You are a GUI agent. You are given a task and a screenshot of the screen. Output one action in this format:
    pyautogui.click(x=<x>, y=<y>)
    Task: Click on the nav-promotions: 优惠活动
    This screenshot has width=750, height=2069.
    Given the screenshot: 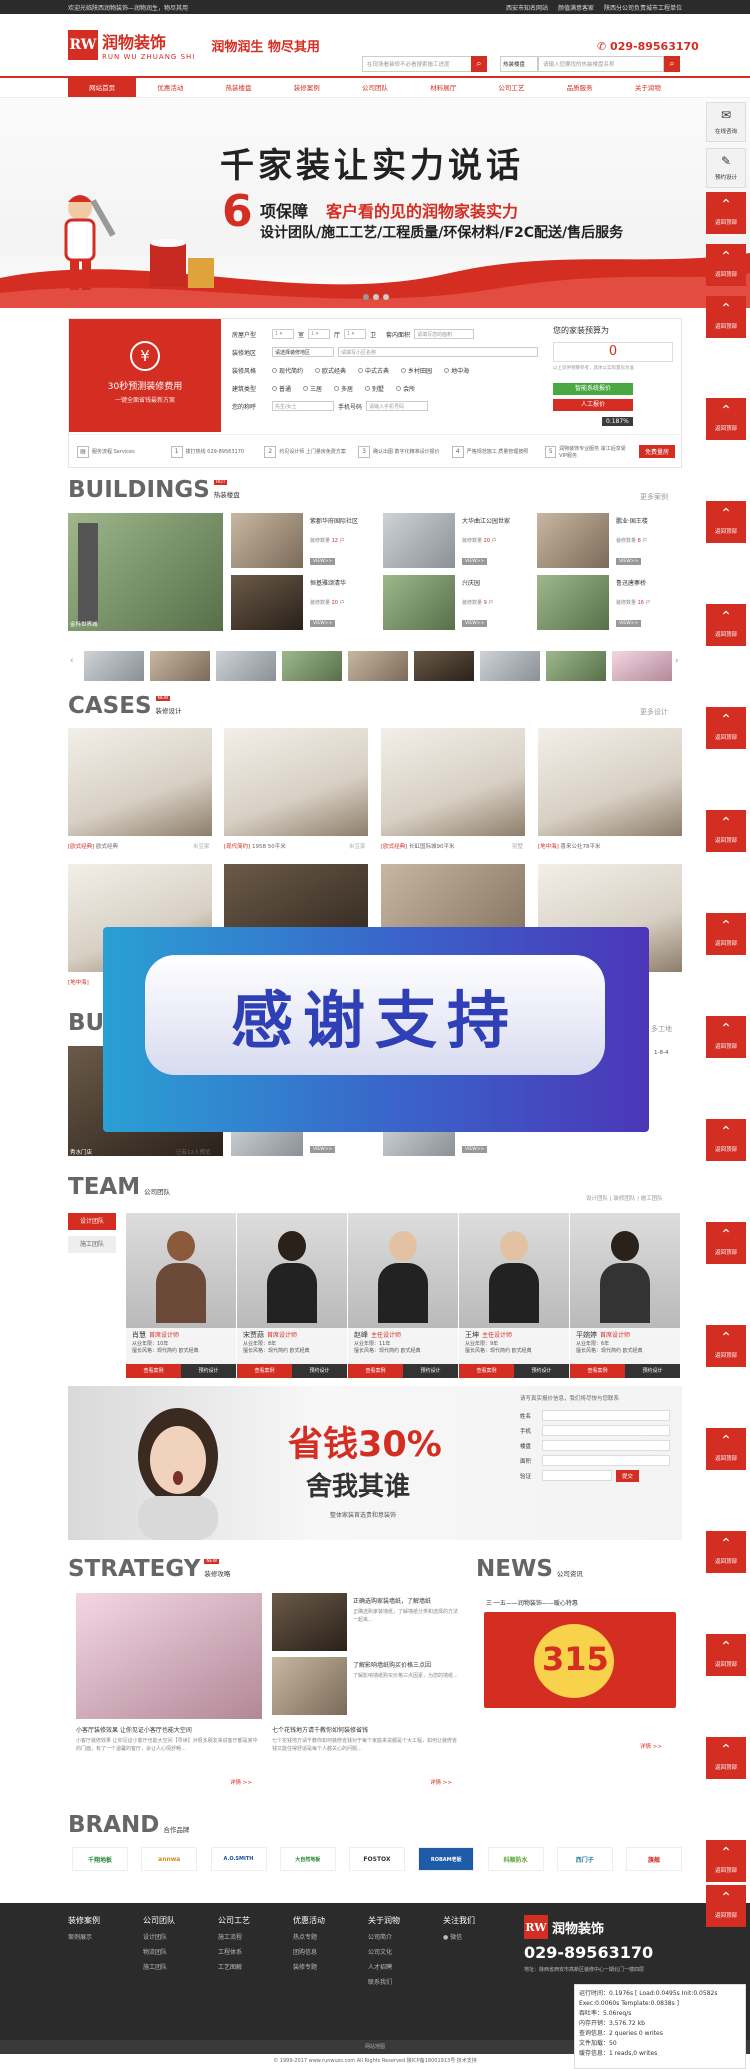 What is the action you would take?
    pyautogui.click(x=170, y=87)
    